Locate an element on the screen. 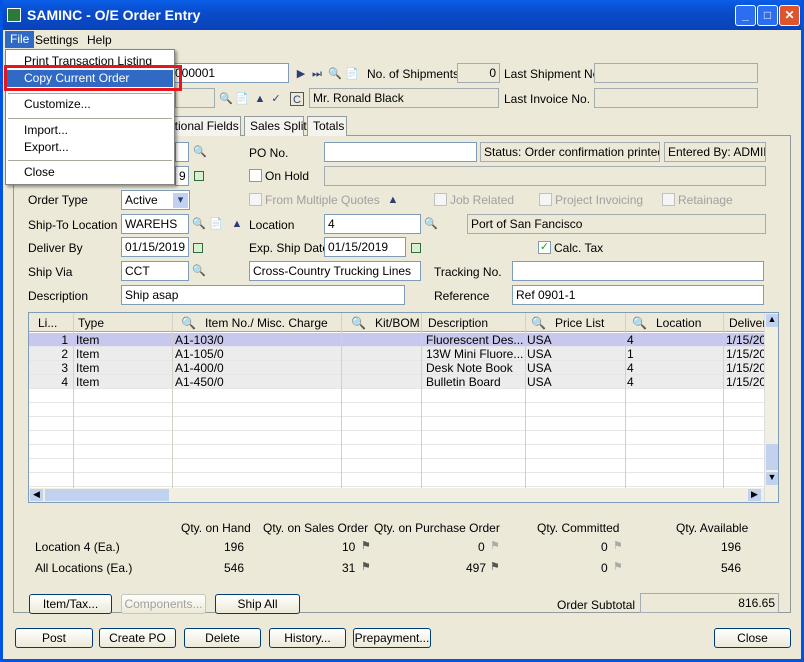  col-item: Item No./ Misc. Charge is located at coordinates (266, 323).